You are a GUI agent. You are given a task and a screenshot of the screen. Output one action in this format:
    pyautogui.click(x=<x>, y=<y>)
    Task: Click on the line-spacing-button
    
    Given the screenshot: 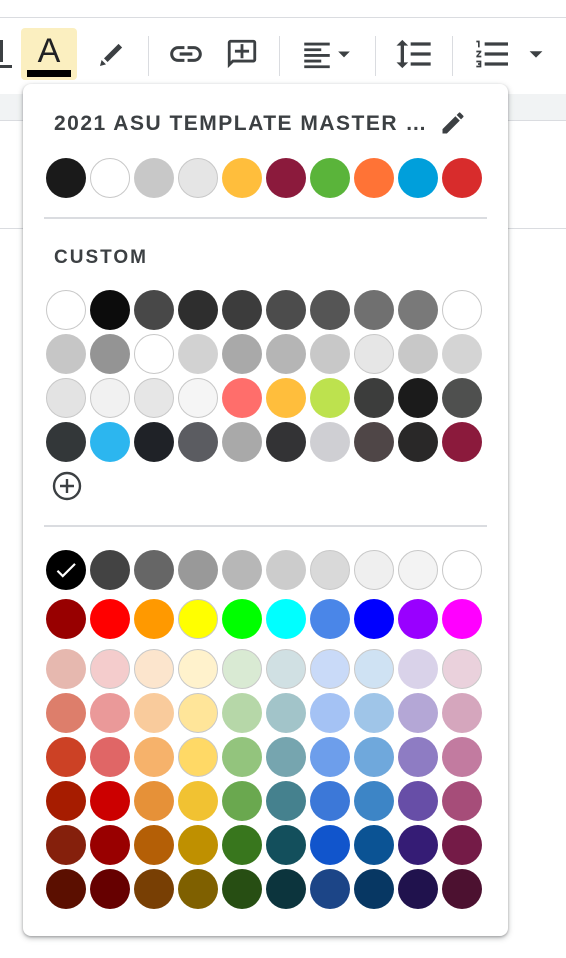 What is the action you would take?
    pyautogui.click(x=414, y=54)
    